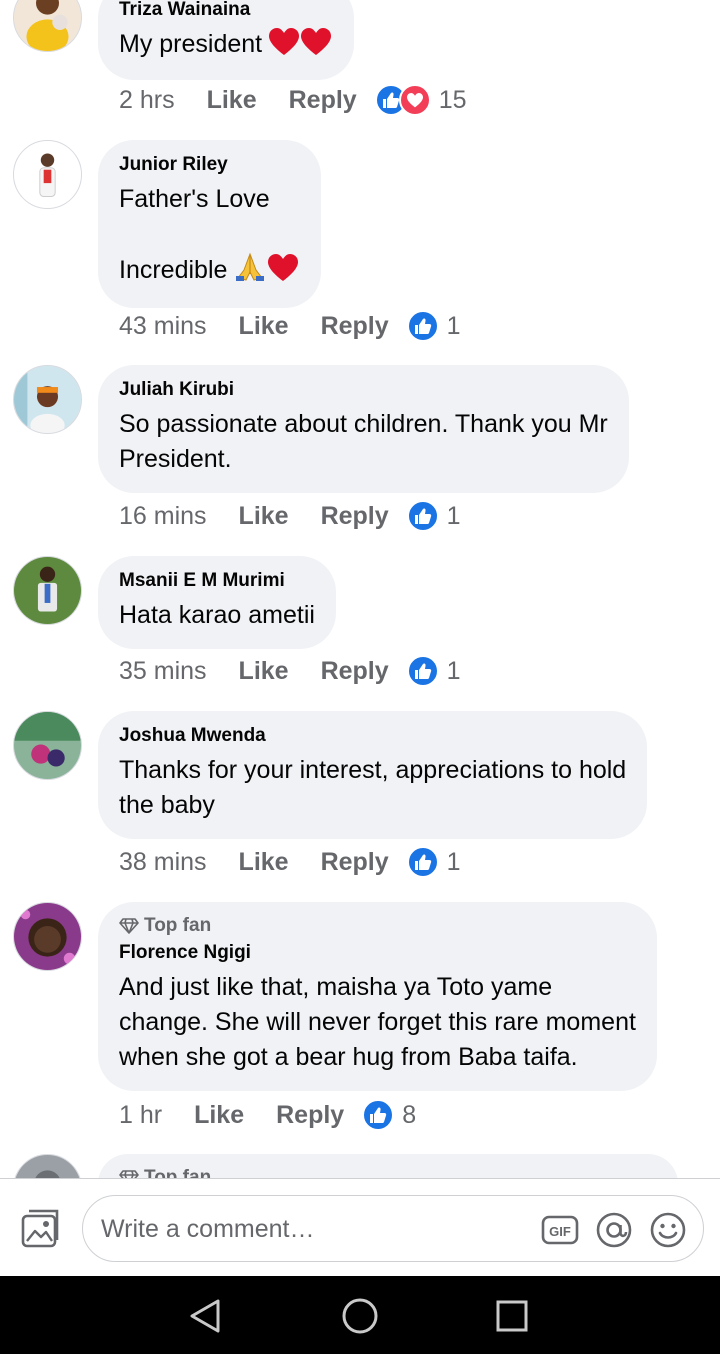  Describe the element at coordinates (147, 100) in the screenshot. I see `comment-time: 2 hrs` at that location.